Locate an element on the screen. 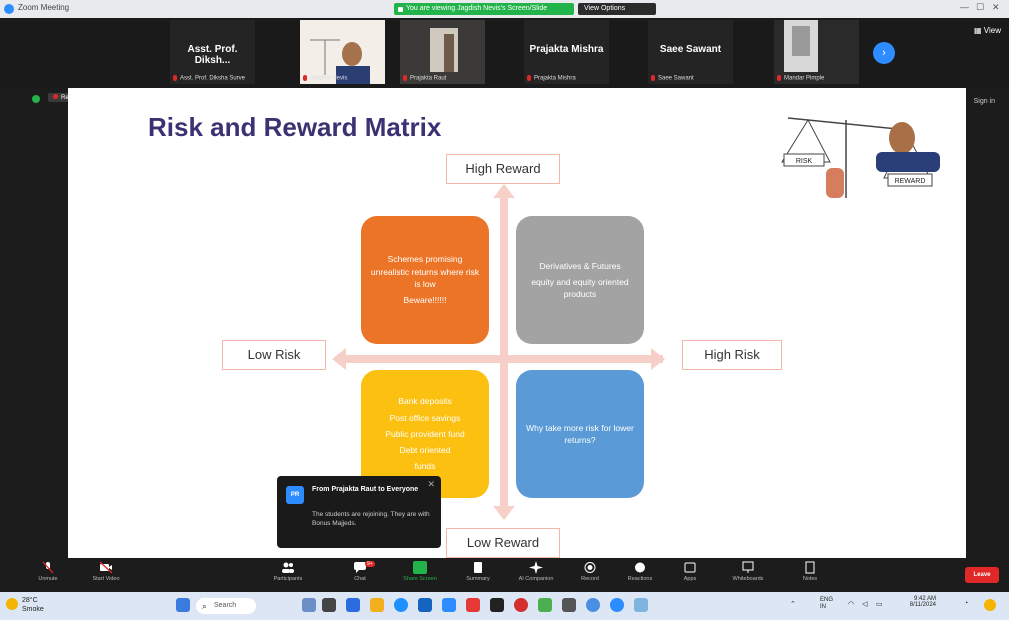 The height and width of the screenshot is (620, 1009). view-button: ▦ View is located at coordinates (987, 30).